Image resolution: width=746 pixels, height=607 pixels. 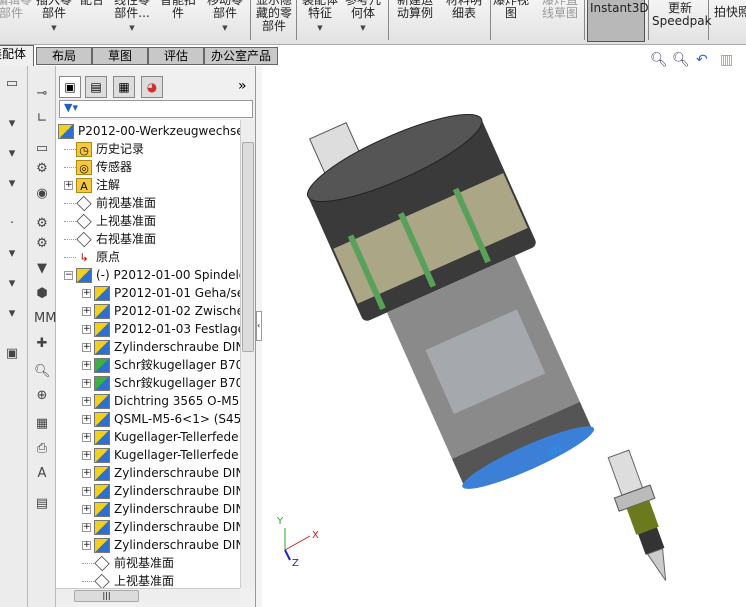 I want to click on scroll-thumb: |||, so click(x=106, y=596).